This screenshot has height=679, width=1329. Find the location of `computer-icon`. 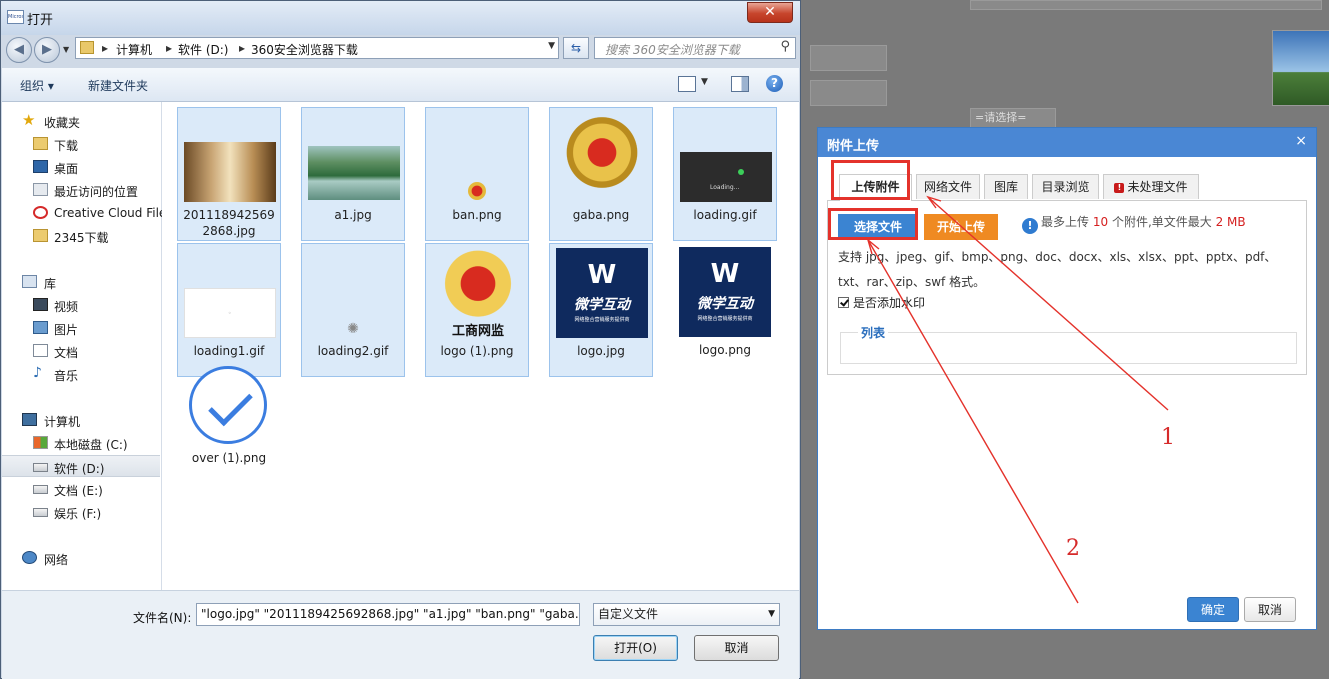

computer-icon is located at coordinates (29, 419).